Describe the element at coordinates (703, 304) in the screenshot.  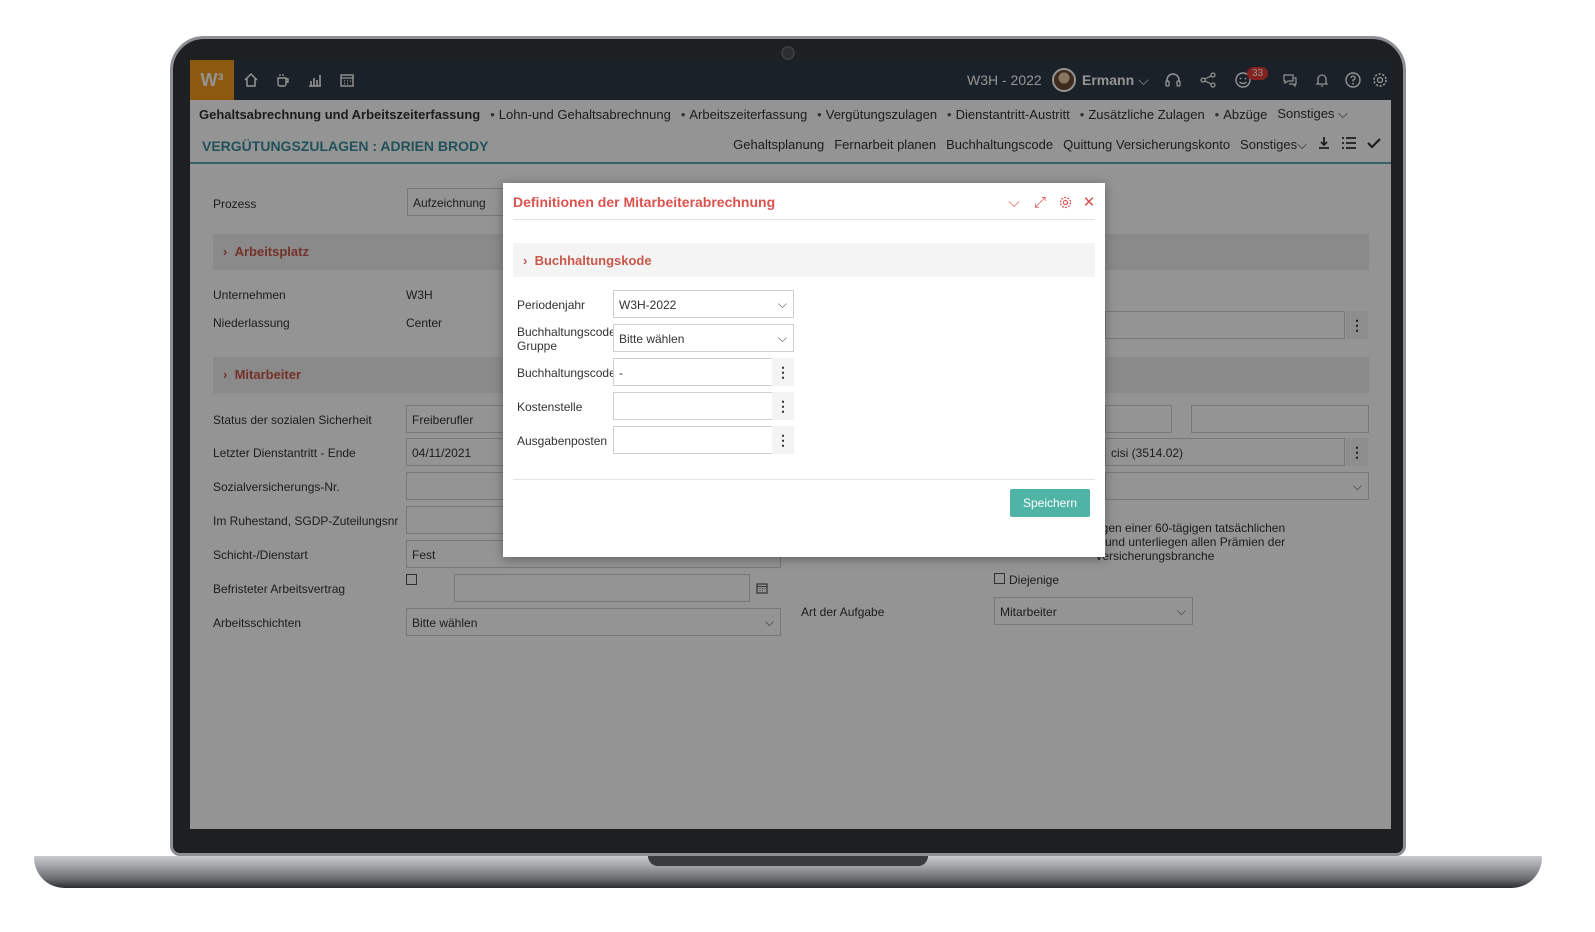
I see `periodenjahr-select: W3H-2022 ⌵` at that location.